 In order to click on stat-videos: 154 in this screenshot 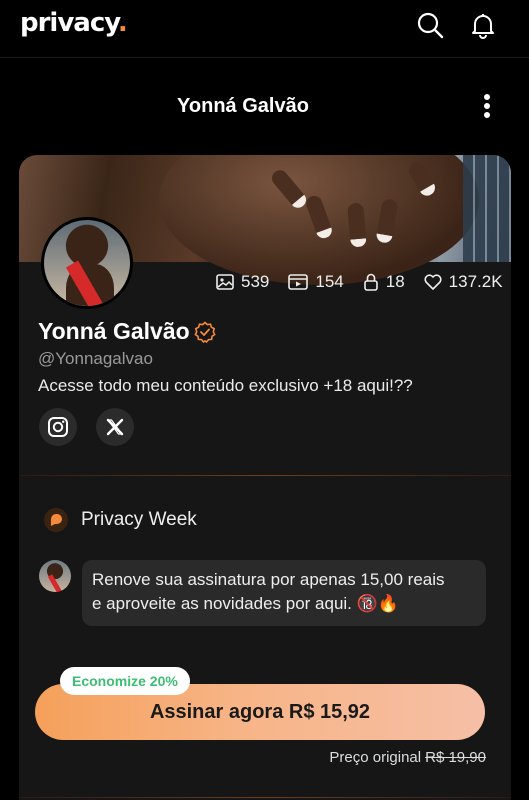, I will do `click(315, 282)`.